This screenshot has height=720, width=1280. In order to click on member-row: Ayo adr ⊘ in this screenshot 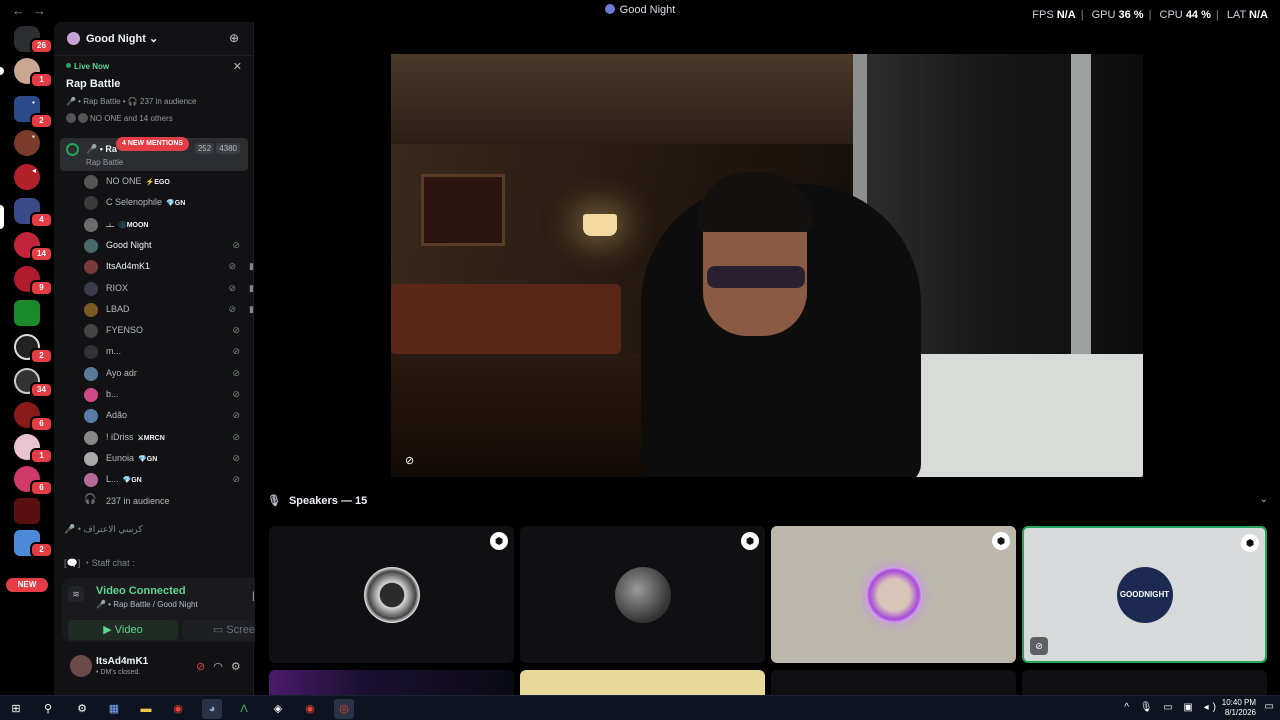, I will do `click(166, 374)`.